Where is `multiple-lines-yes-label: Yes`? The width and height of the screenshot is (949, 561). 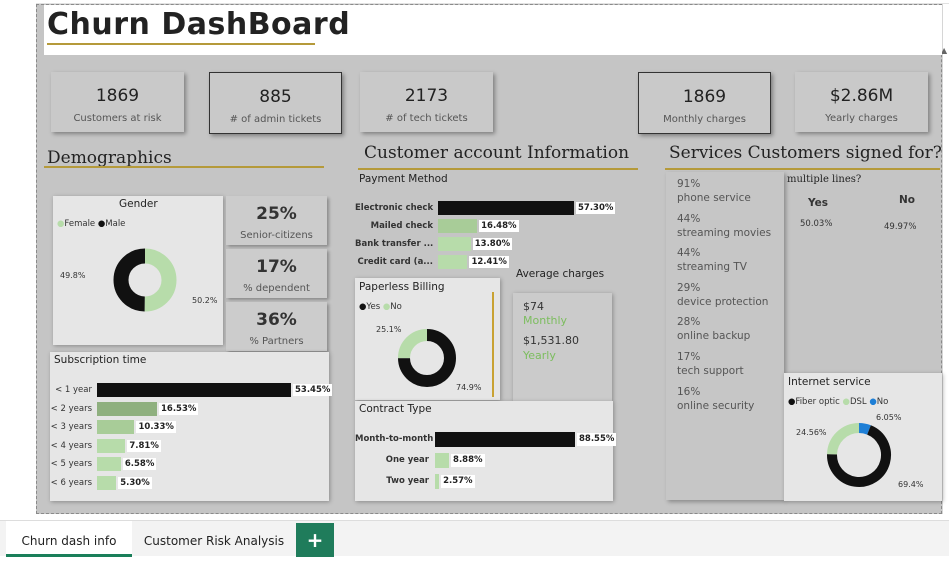 multiple-lines-yes-label: Yes is located at coordinates (818, 203).